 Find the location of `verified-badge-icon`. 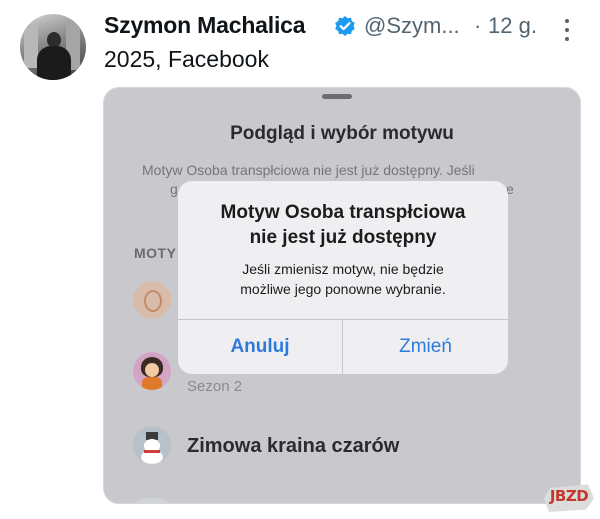

verified-badge-icon is located at coordinates (345, 26).